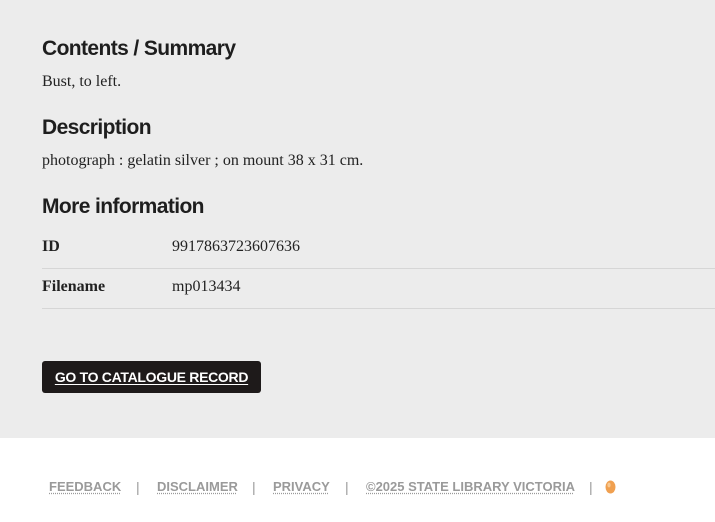 This screenshot has width=715, height=522. I want to click on info-row-id: ID 9917863723607636, so click(378, 248).